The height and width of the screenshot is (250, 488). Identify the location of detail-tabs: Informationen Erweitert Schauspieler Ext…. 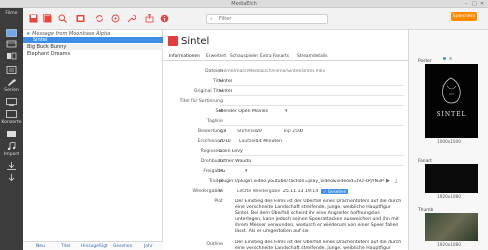
(285, 57).